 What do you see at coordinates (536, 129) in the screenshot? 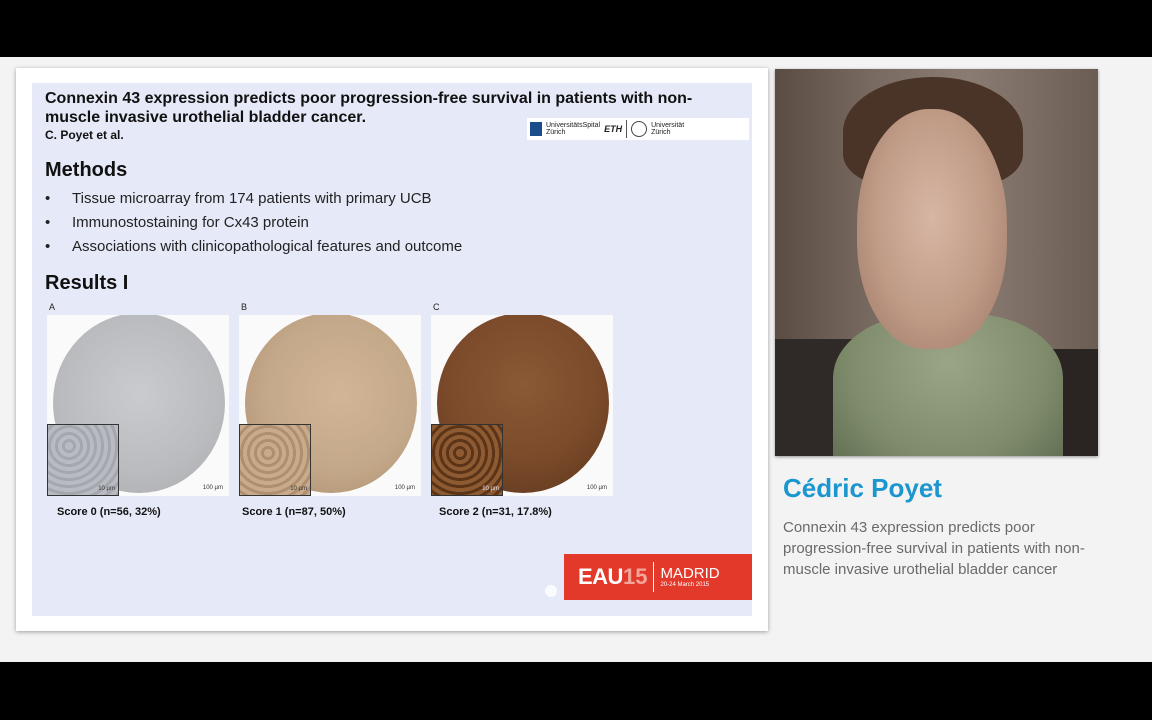
I see `usz-logo-icon` at bounding box center [536, 129].